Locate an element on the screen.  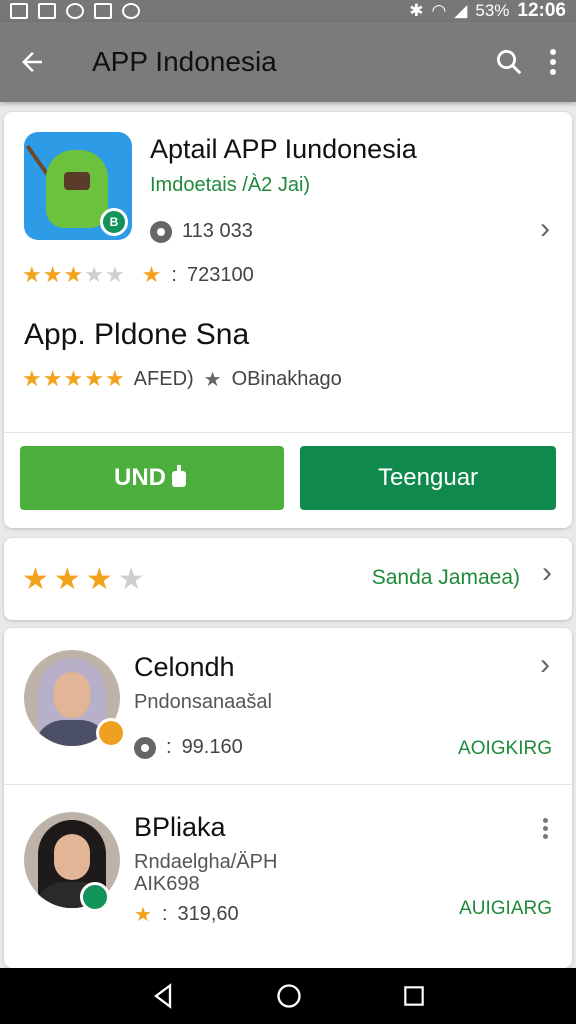
section-rating-stars: ★ ★ ★ ★ ★ is located at coordinates (73, 378).